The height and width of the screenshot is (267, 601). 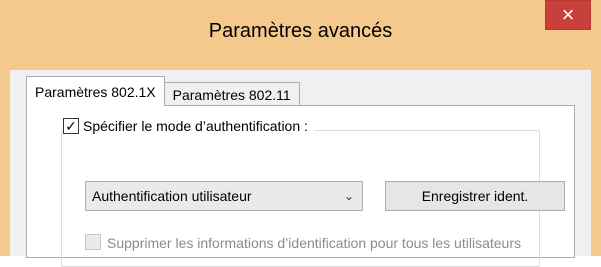 What do you see at coordinates (93, 242) in the screenshot?
I see `delete-credentials-checkbox` at bounding box center [93, 242].